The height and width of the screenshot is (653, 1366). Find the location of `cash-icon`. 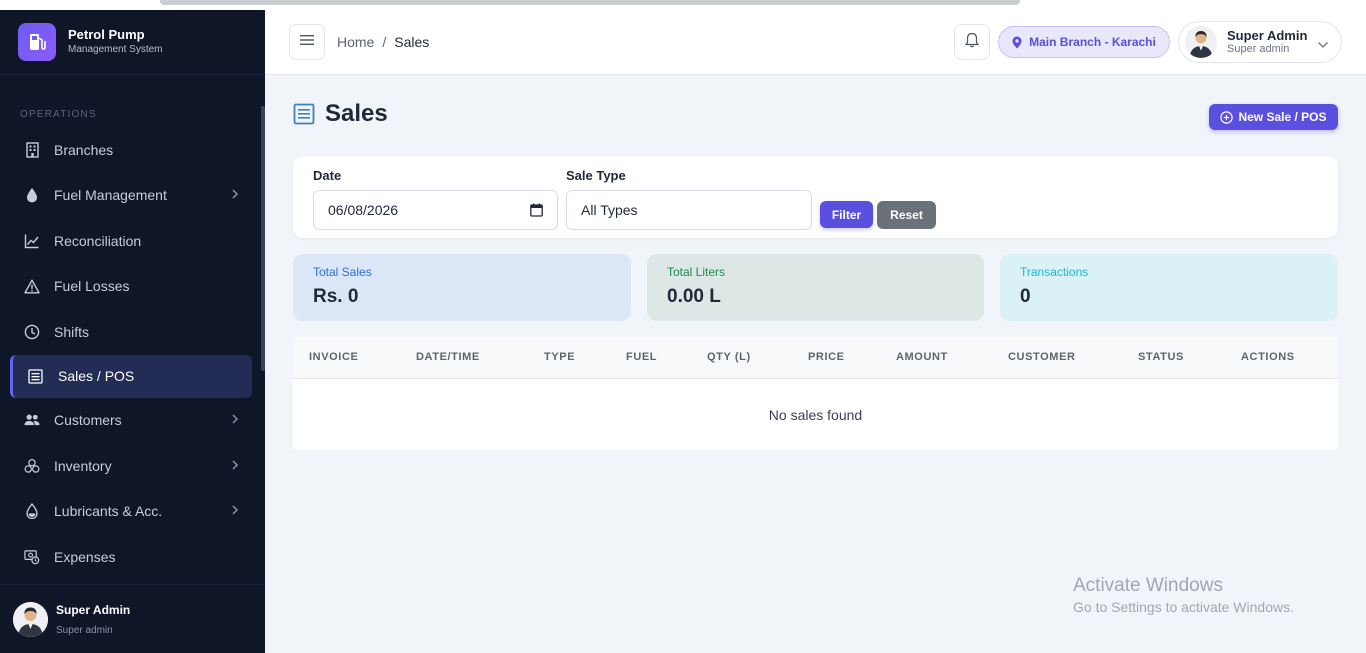

cash-icon is located at coordinates (32, 557).